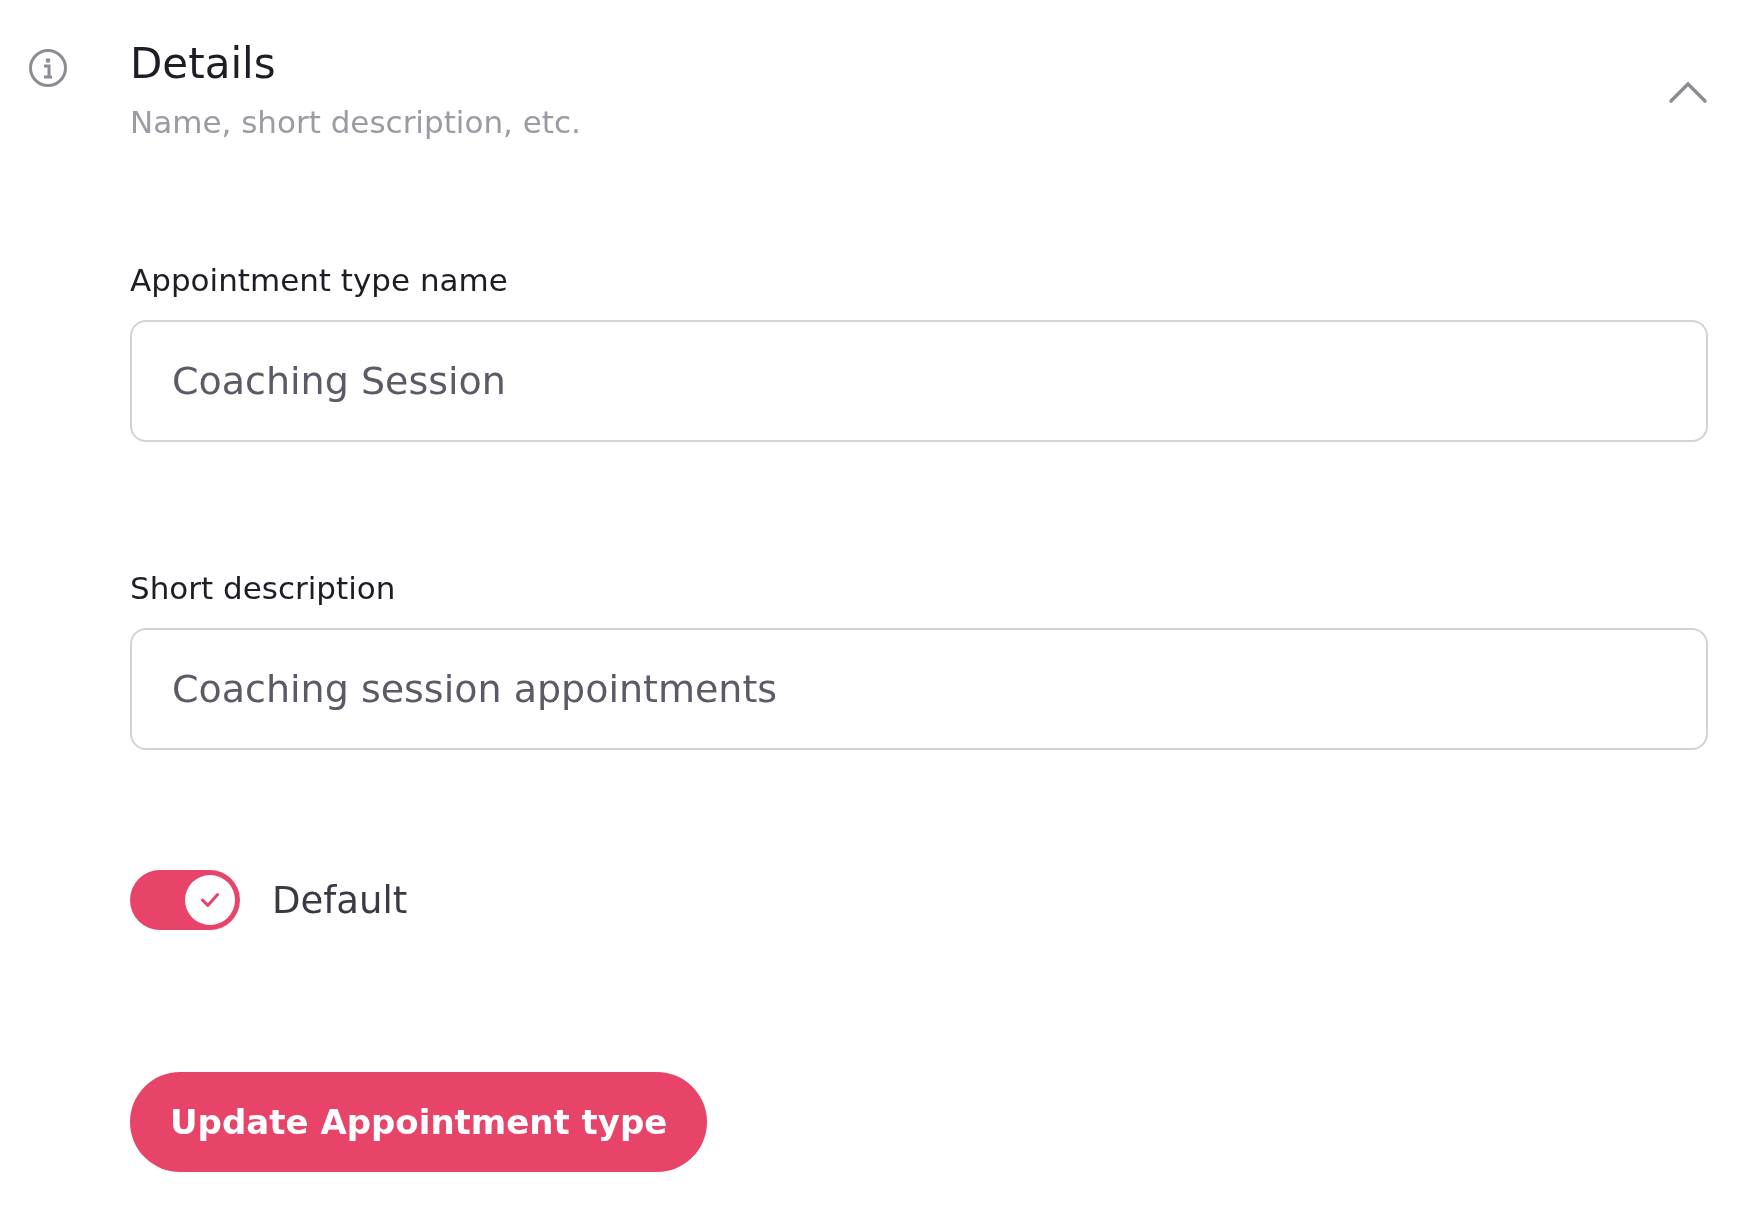  I want to click on input-field: Coaching Session, so click(919, 381).